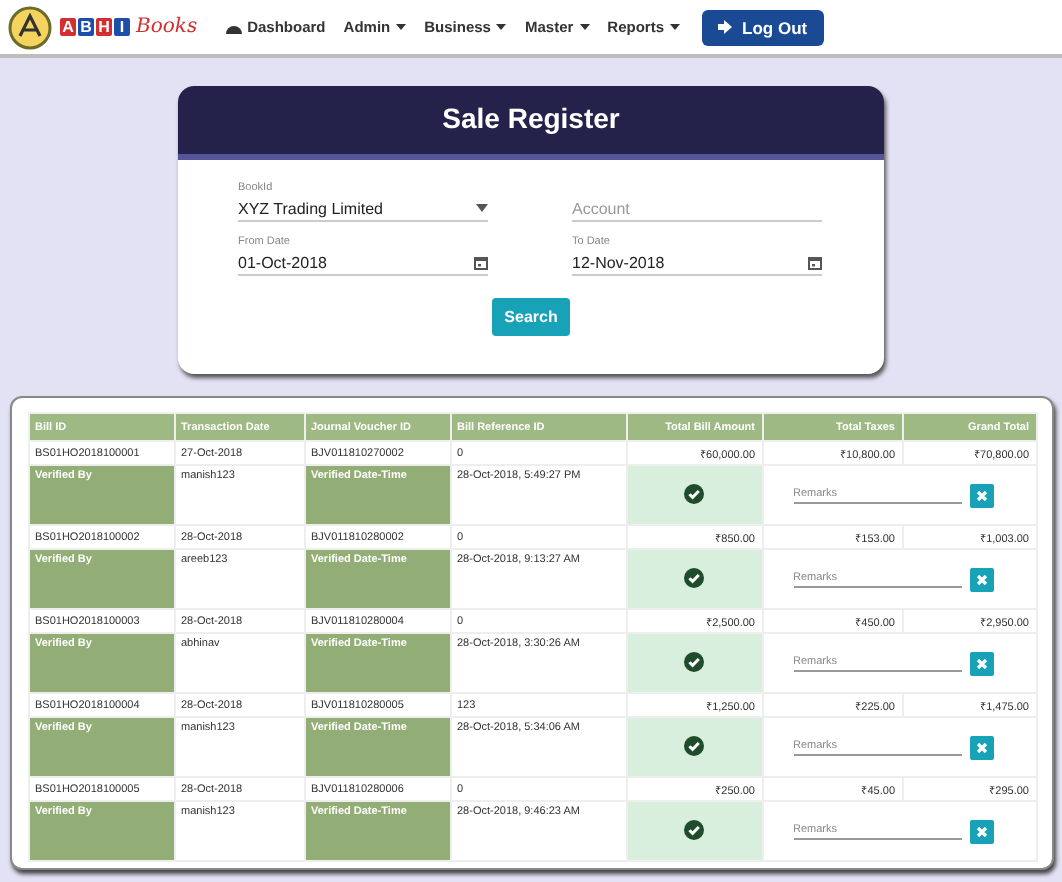  Describe the element at coordinates (167, 27) in the screenshot. I see `brand-script: Books` at that location.